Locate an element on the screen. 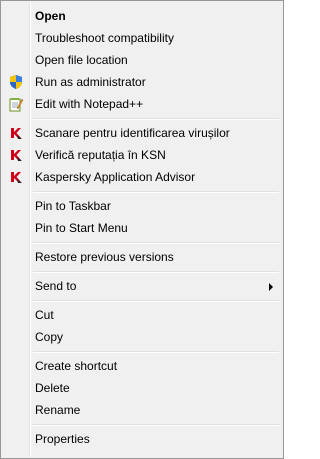 The width and height of the screenshot is (320, 459). menu-item-label: Troubleshoot compatibility is located at coordinates (104, 38).